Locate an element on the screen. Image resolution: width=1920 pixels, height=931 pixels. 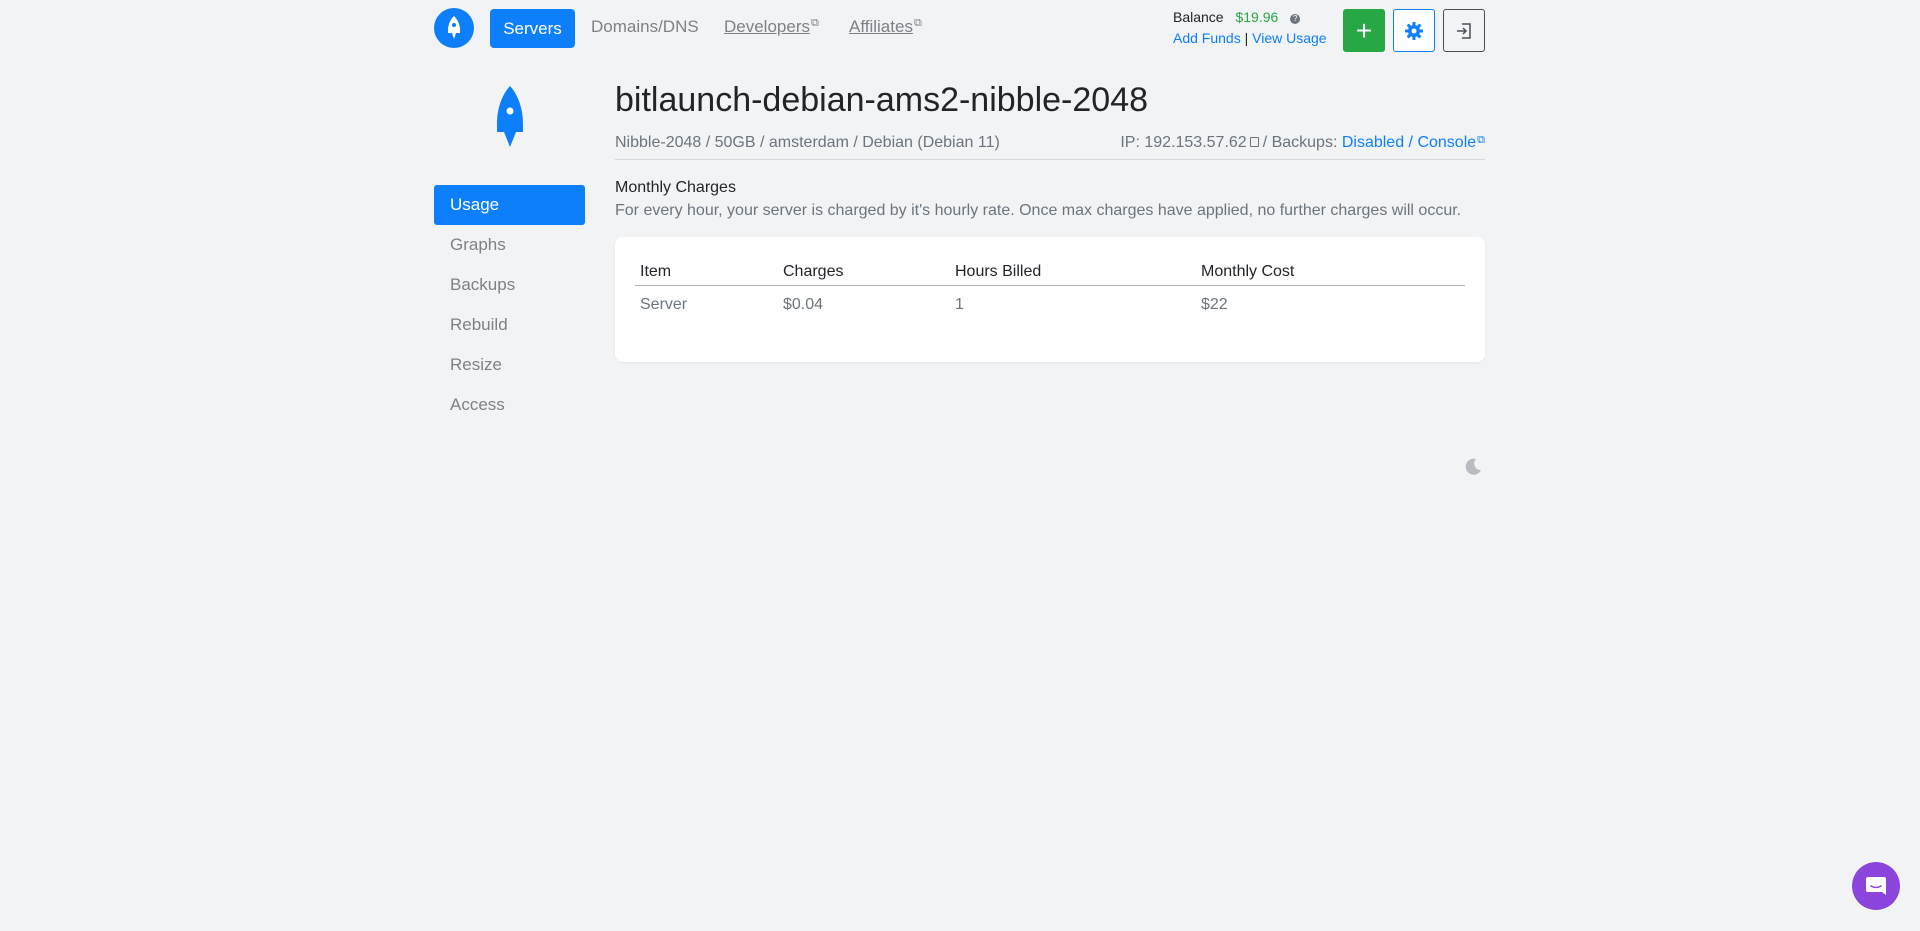
gear-icon is located at coordinates (1414, 30).